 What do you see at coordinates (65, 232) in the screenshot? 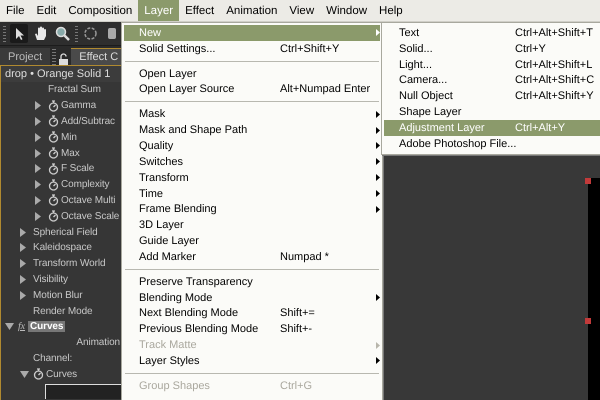
I see `property-group-label: Spherical Field` at bounding box center [65, 232].